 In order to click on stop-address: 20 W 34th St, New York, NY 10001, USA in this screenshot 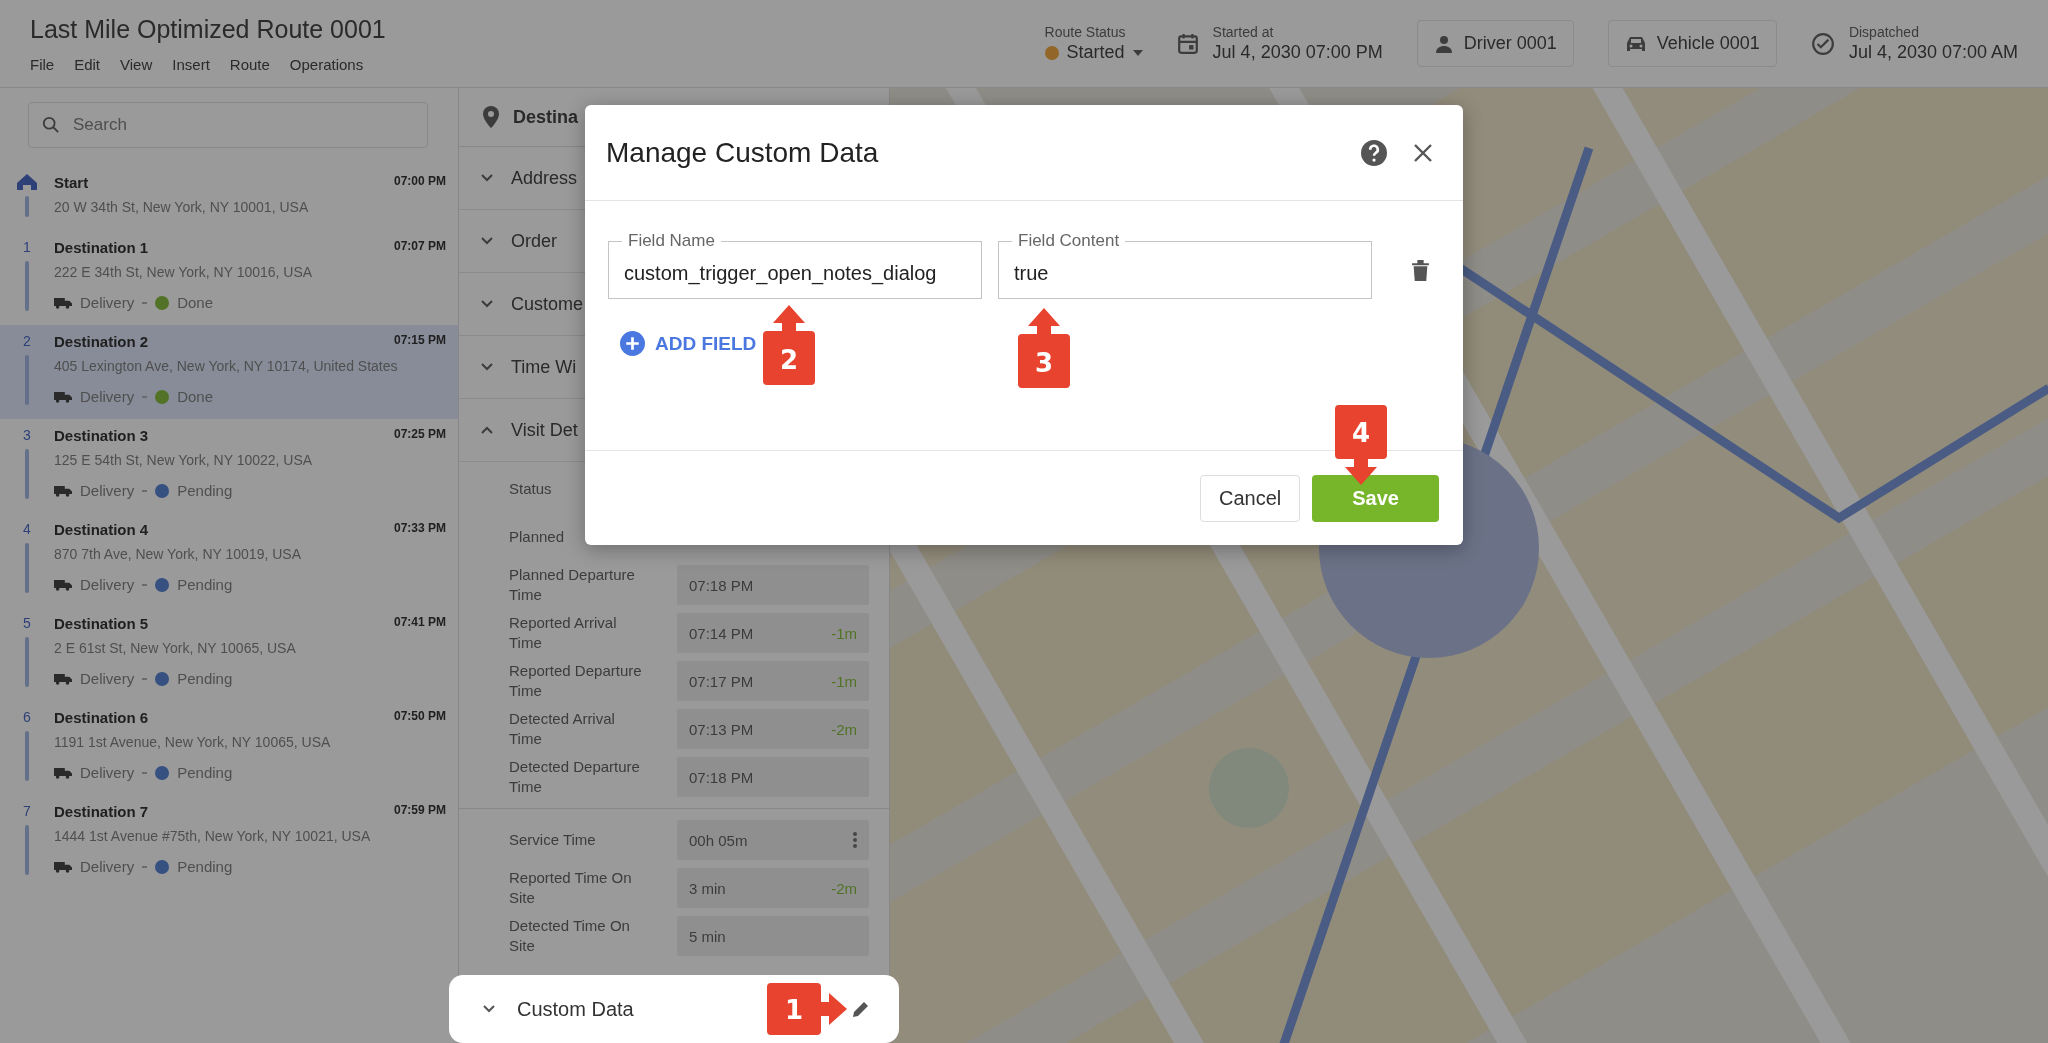, I will do `click(182, 207)`.